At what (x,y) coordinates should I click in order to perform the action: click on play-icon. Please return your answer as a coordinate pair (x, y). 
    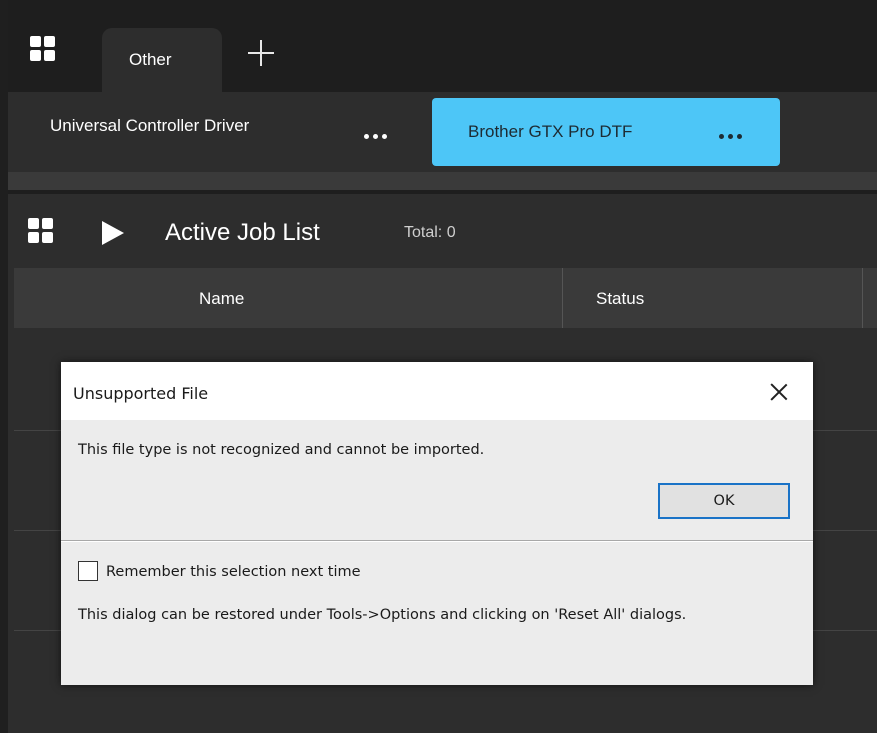
    Looking at the image, I should click on (113, 233).